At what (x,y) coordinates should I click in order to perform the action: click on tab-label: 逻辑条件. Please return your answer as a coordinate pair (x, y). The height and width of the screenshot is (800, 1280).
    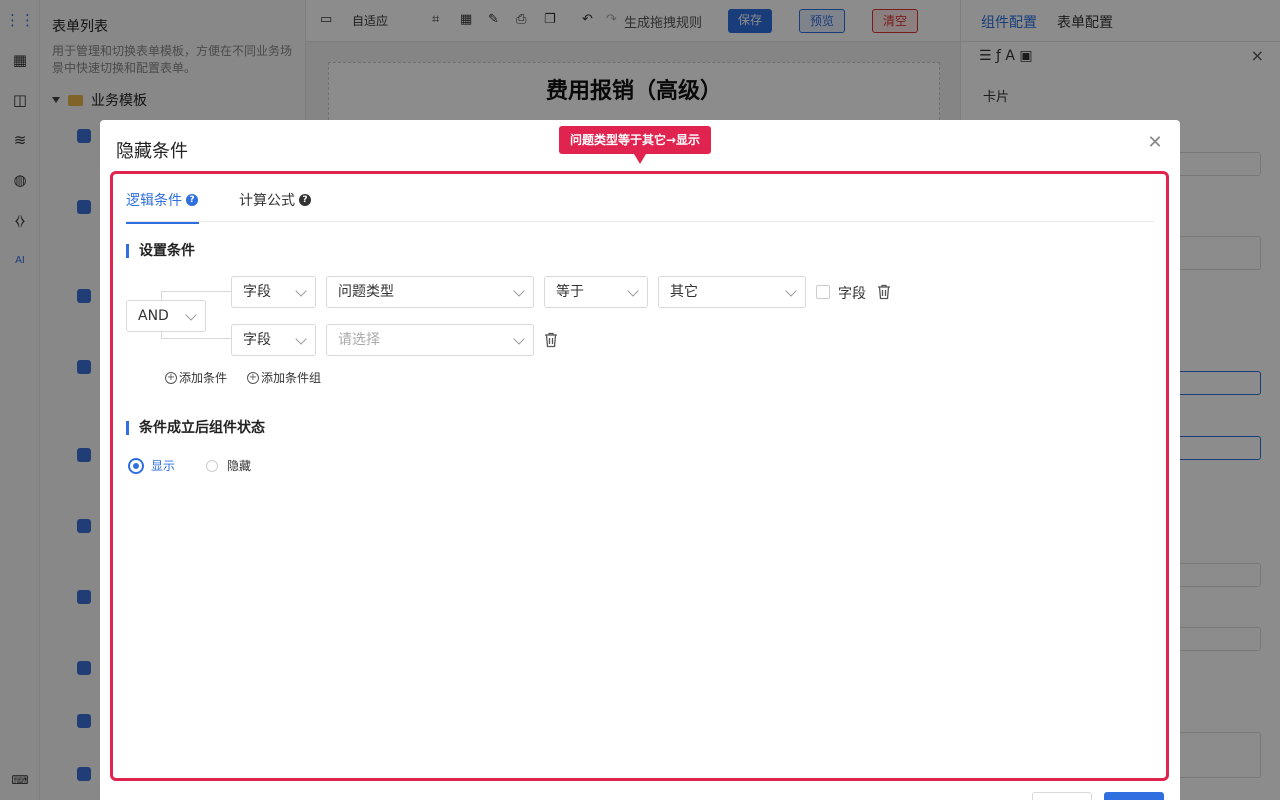
    Looking at the image, I should click on (154, 201).